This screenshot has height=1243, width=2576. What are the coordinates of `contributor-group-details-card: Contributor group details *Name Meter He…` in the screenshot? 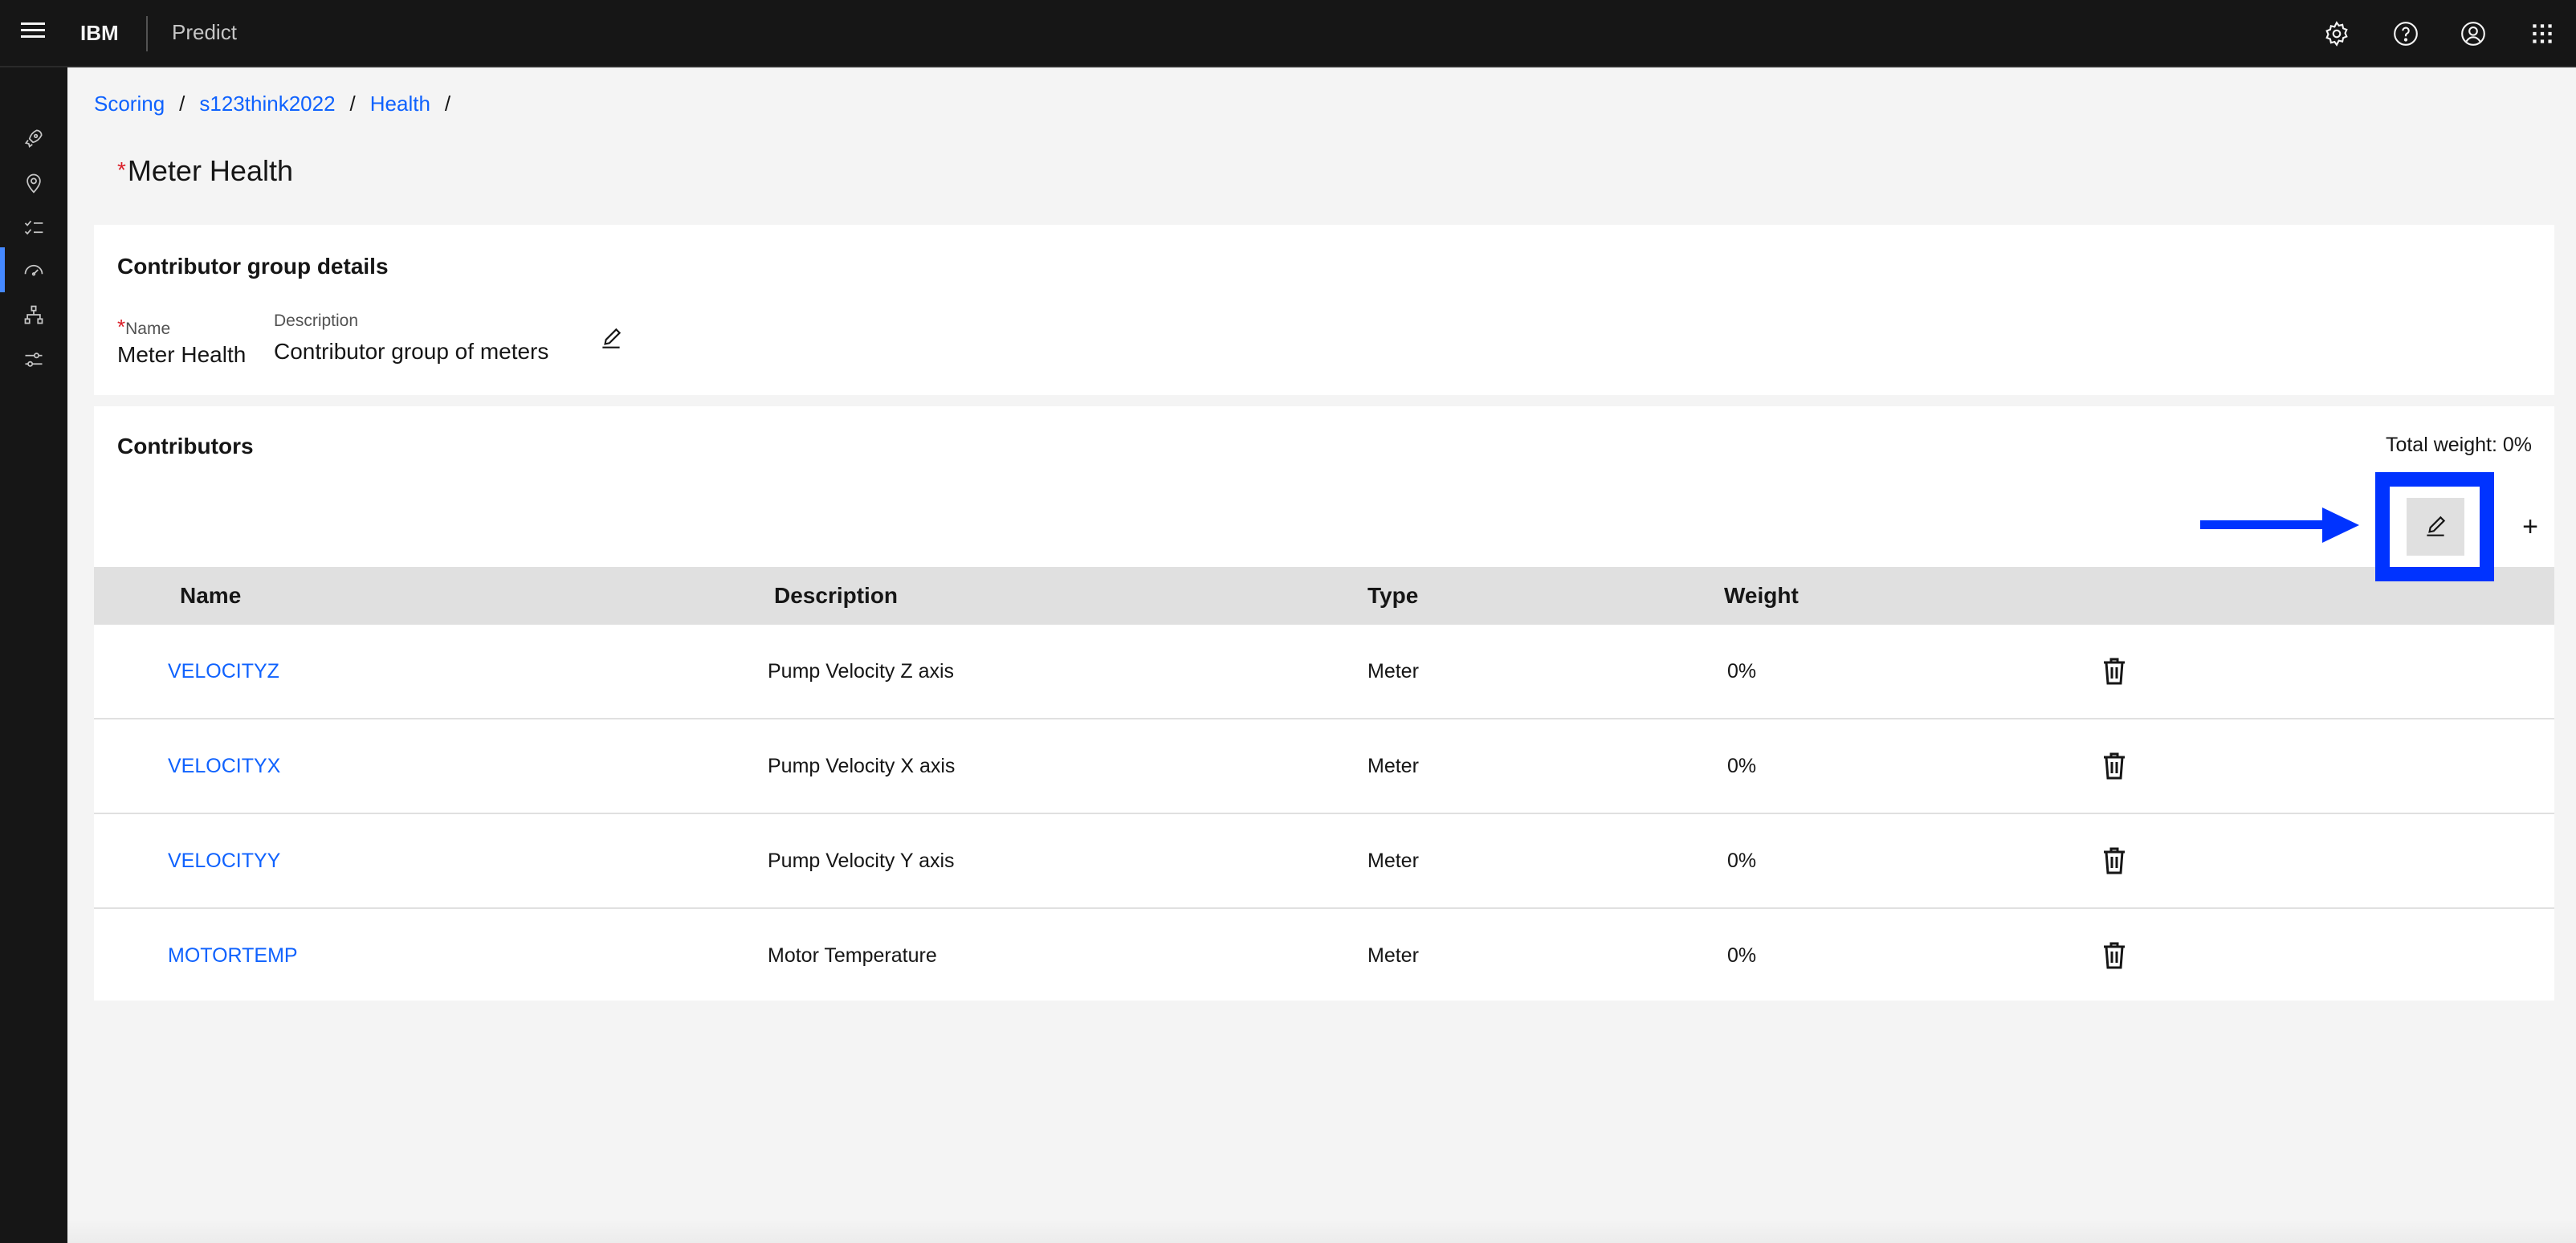 It's located at (1324, 310).